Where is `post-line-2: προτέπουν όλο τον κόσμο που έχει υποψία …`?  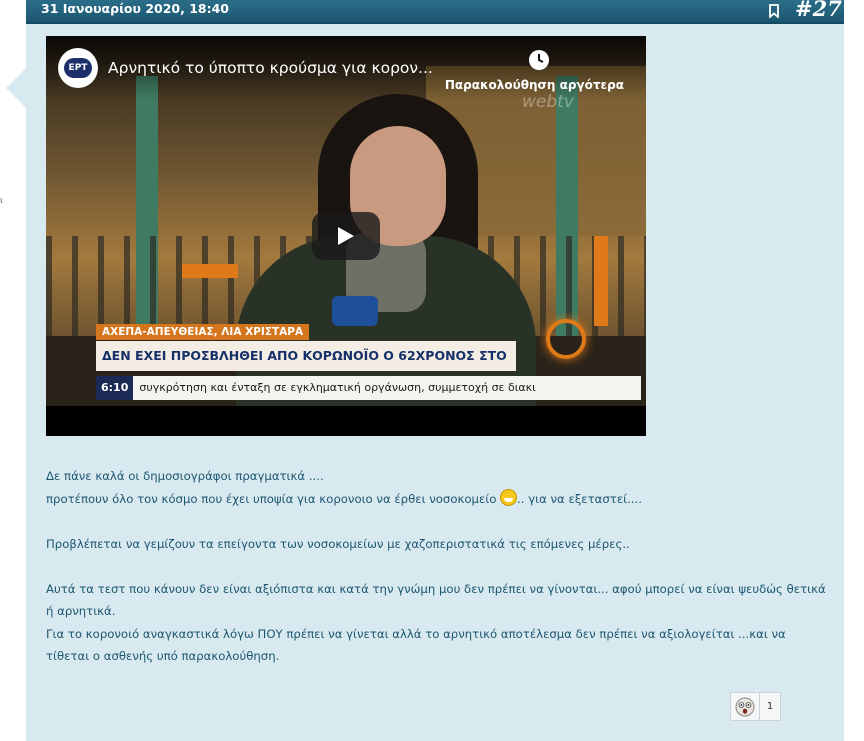
post-line-2: προτέπουν όλο τον κόσμο που έχει υποψία … is located at coordinates (436, 499).